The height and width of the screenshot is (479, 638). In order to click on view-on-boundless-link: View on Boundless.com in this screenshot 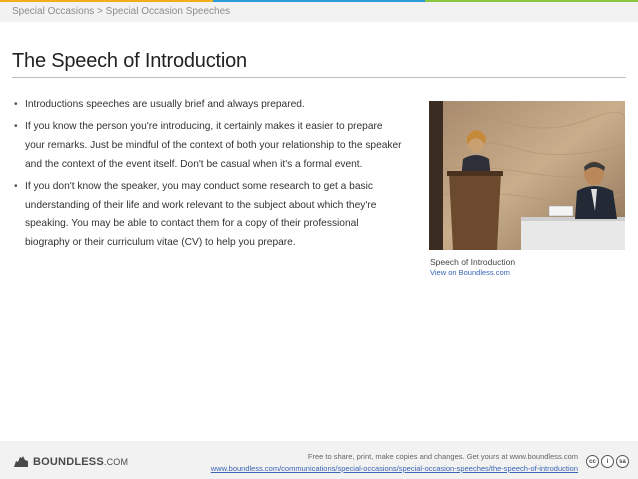, I will do `click(470, 272)`.